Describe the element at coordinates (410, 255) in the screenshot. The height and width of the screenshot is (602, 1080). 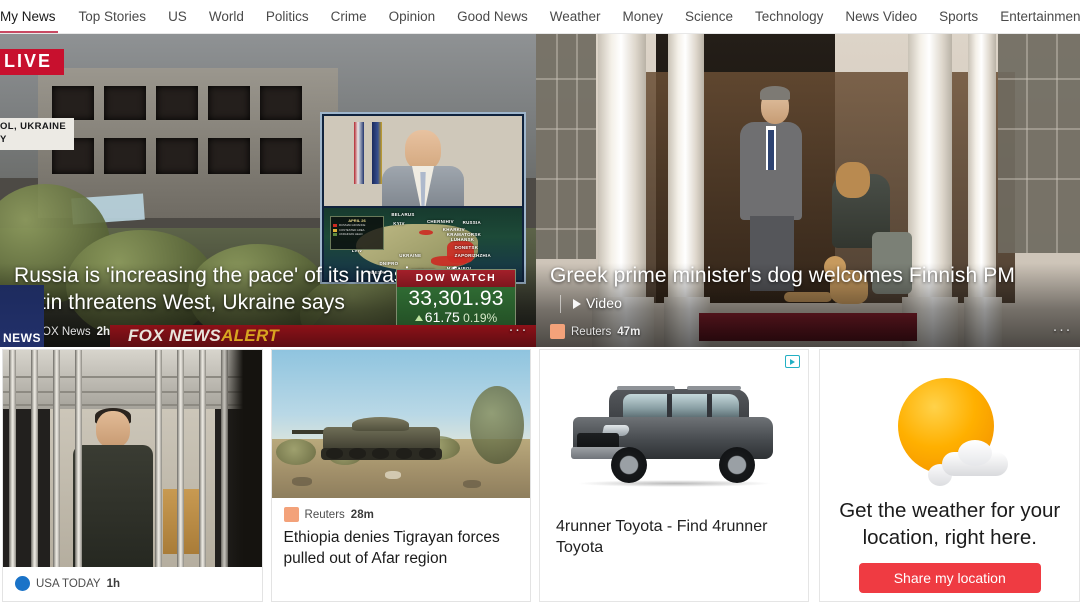
I see `map-label-ukraine: UKRAINE` at that location.